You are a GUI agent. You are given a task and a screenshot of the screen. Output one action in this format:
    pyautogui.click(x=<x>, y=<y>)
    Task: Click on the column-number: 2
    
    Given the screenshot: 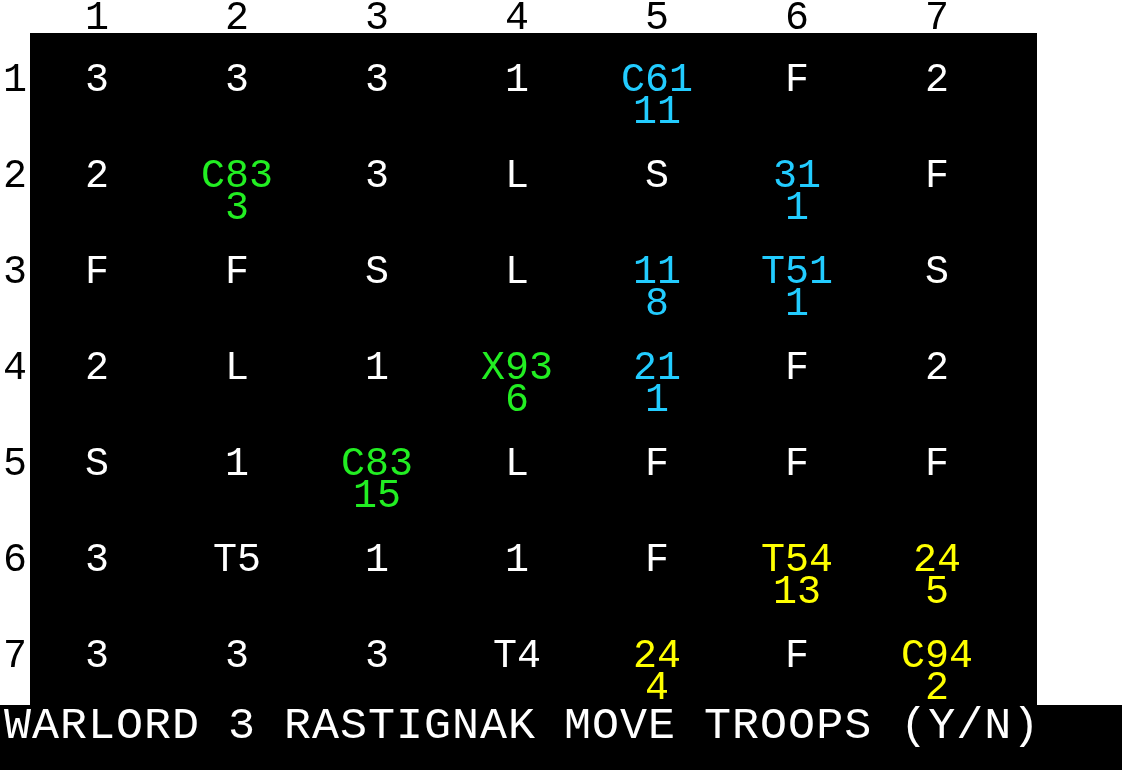 What is the action you would take?
    pyautogui.click(x=237, y=18)
    